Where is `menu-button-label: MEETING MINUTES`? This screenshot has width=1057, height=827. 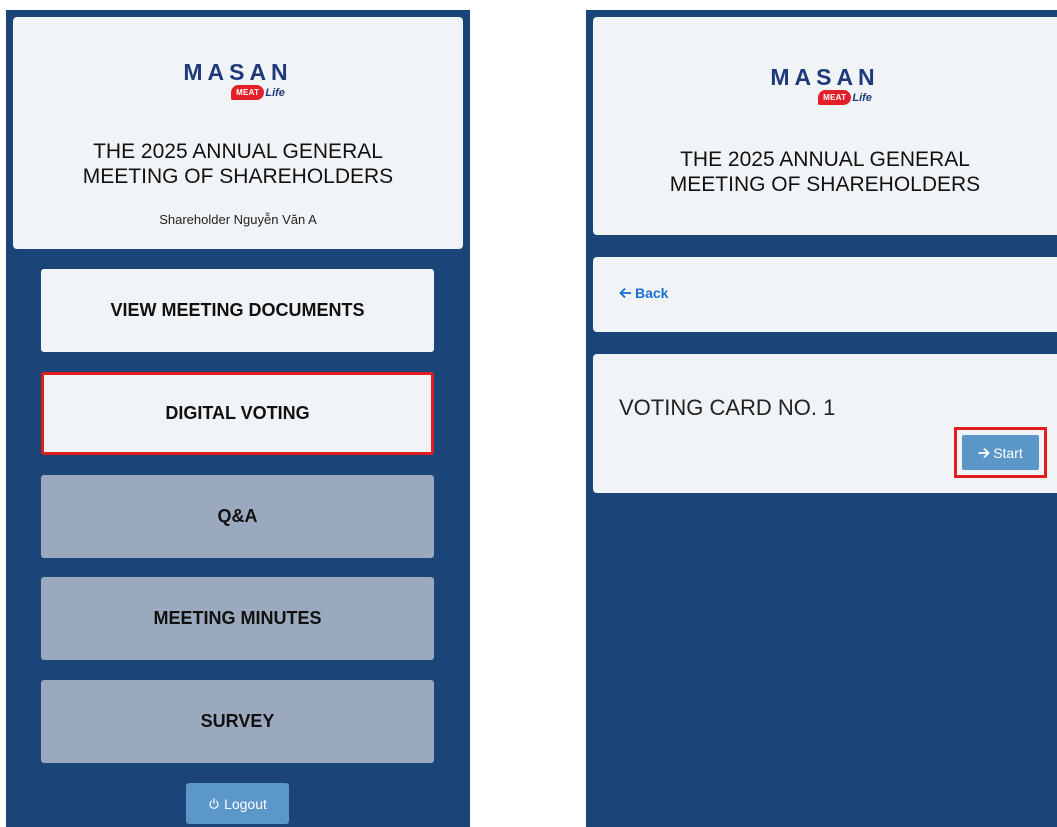 menu-button-label: MEETING MINUTES is located at coordinates (237, 618).